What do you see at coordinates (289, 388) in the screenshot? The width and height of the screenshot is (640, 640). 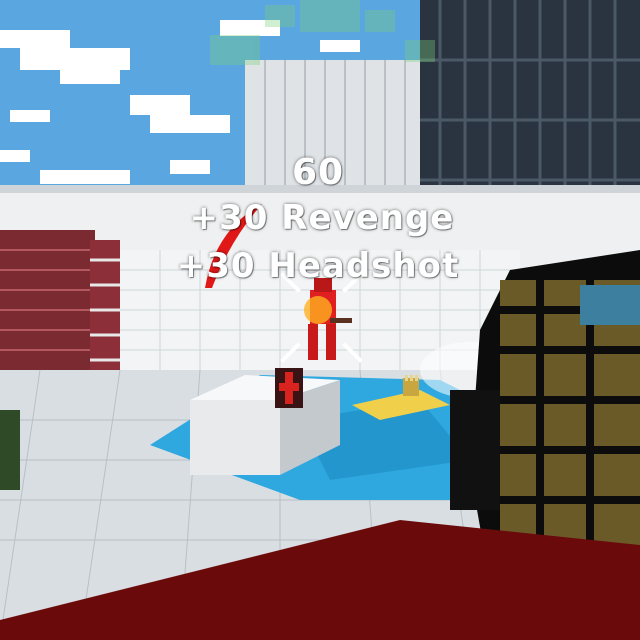 I see `red-cross-icon` at bounding box center [289, 388].